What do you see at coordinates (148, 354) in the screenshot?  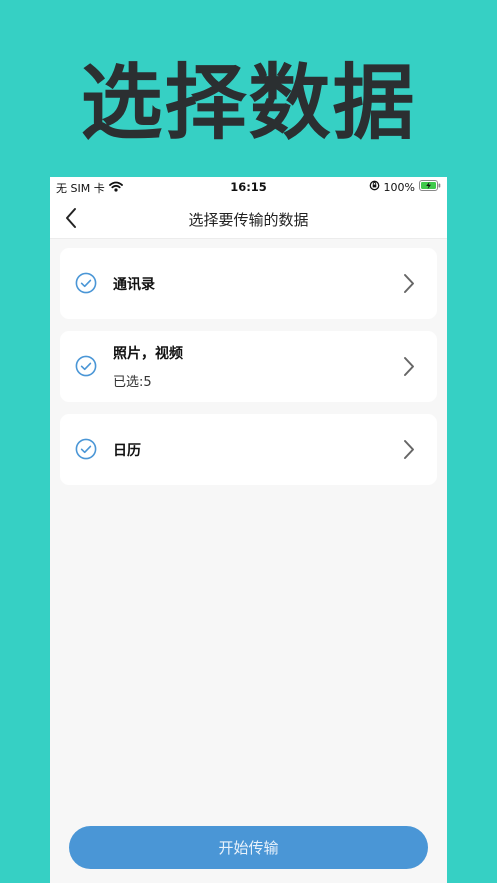 I see `item-title: 照片，视频` at bounding box center [148, 354].